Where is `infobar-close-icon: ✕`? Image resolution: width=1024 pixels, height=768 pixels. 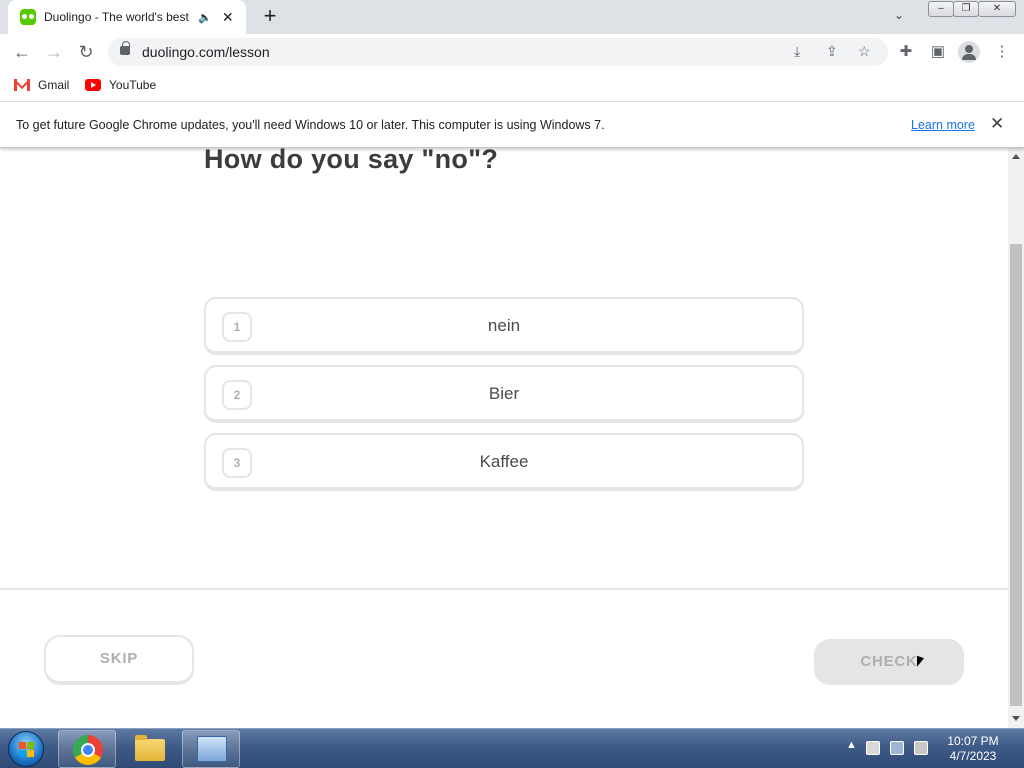
infobar-close-icon: ✕ is located at coordinates (997, 124).